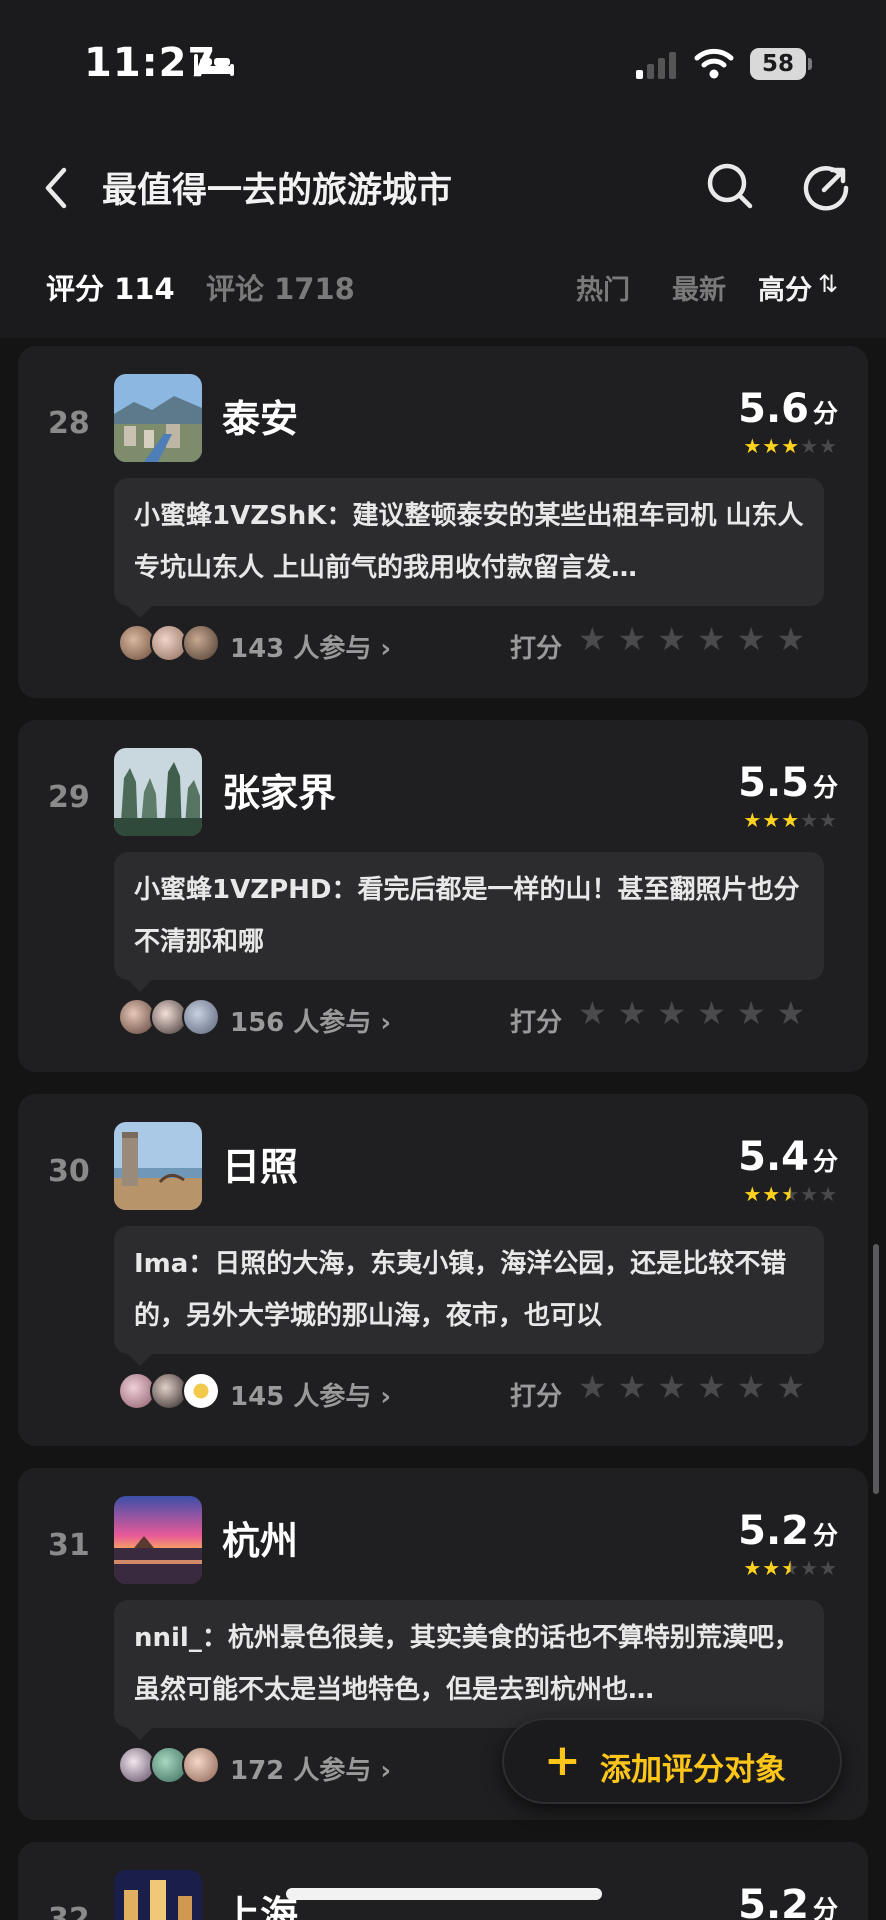 This screenshot has height=1920, width=886. What do you see at coordinates (773, 409) in the screenshot?
I see `score-value: 5.6` at bounding box center [773, 409].